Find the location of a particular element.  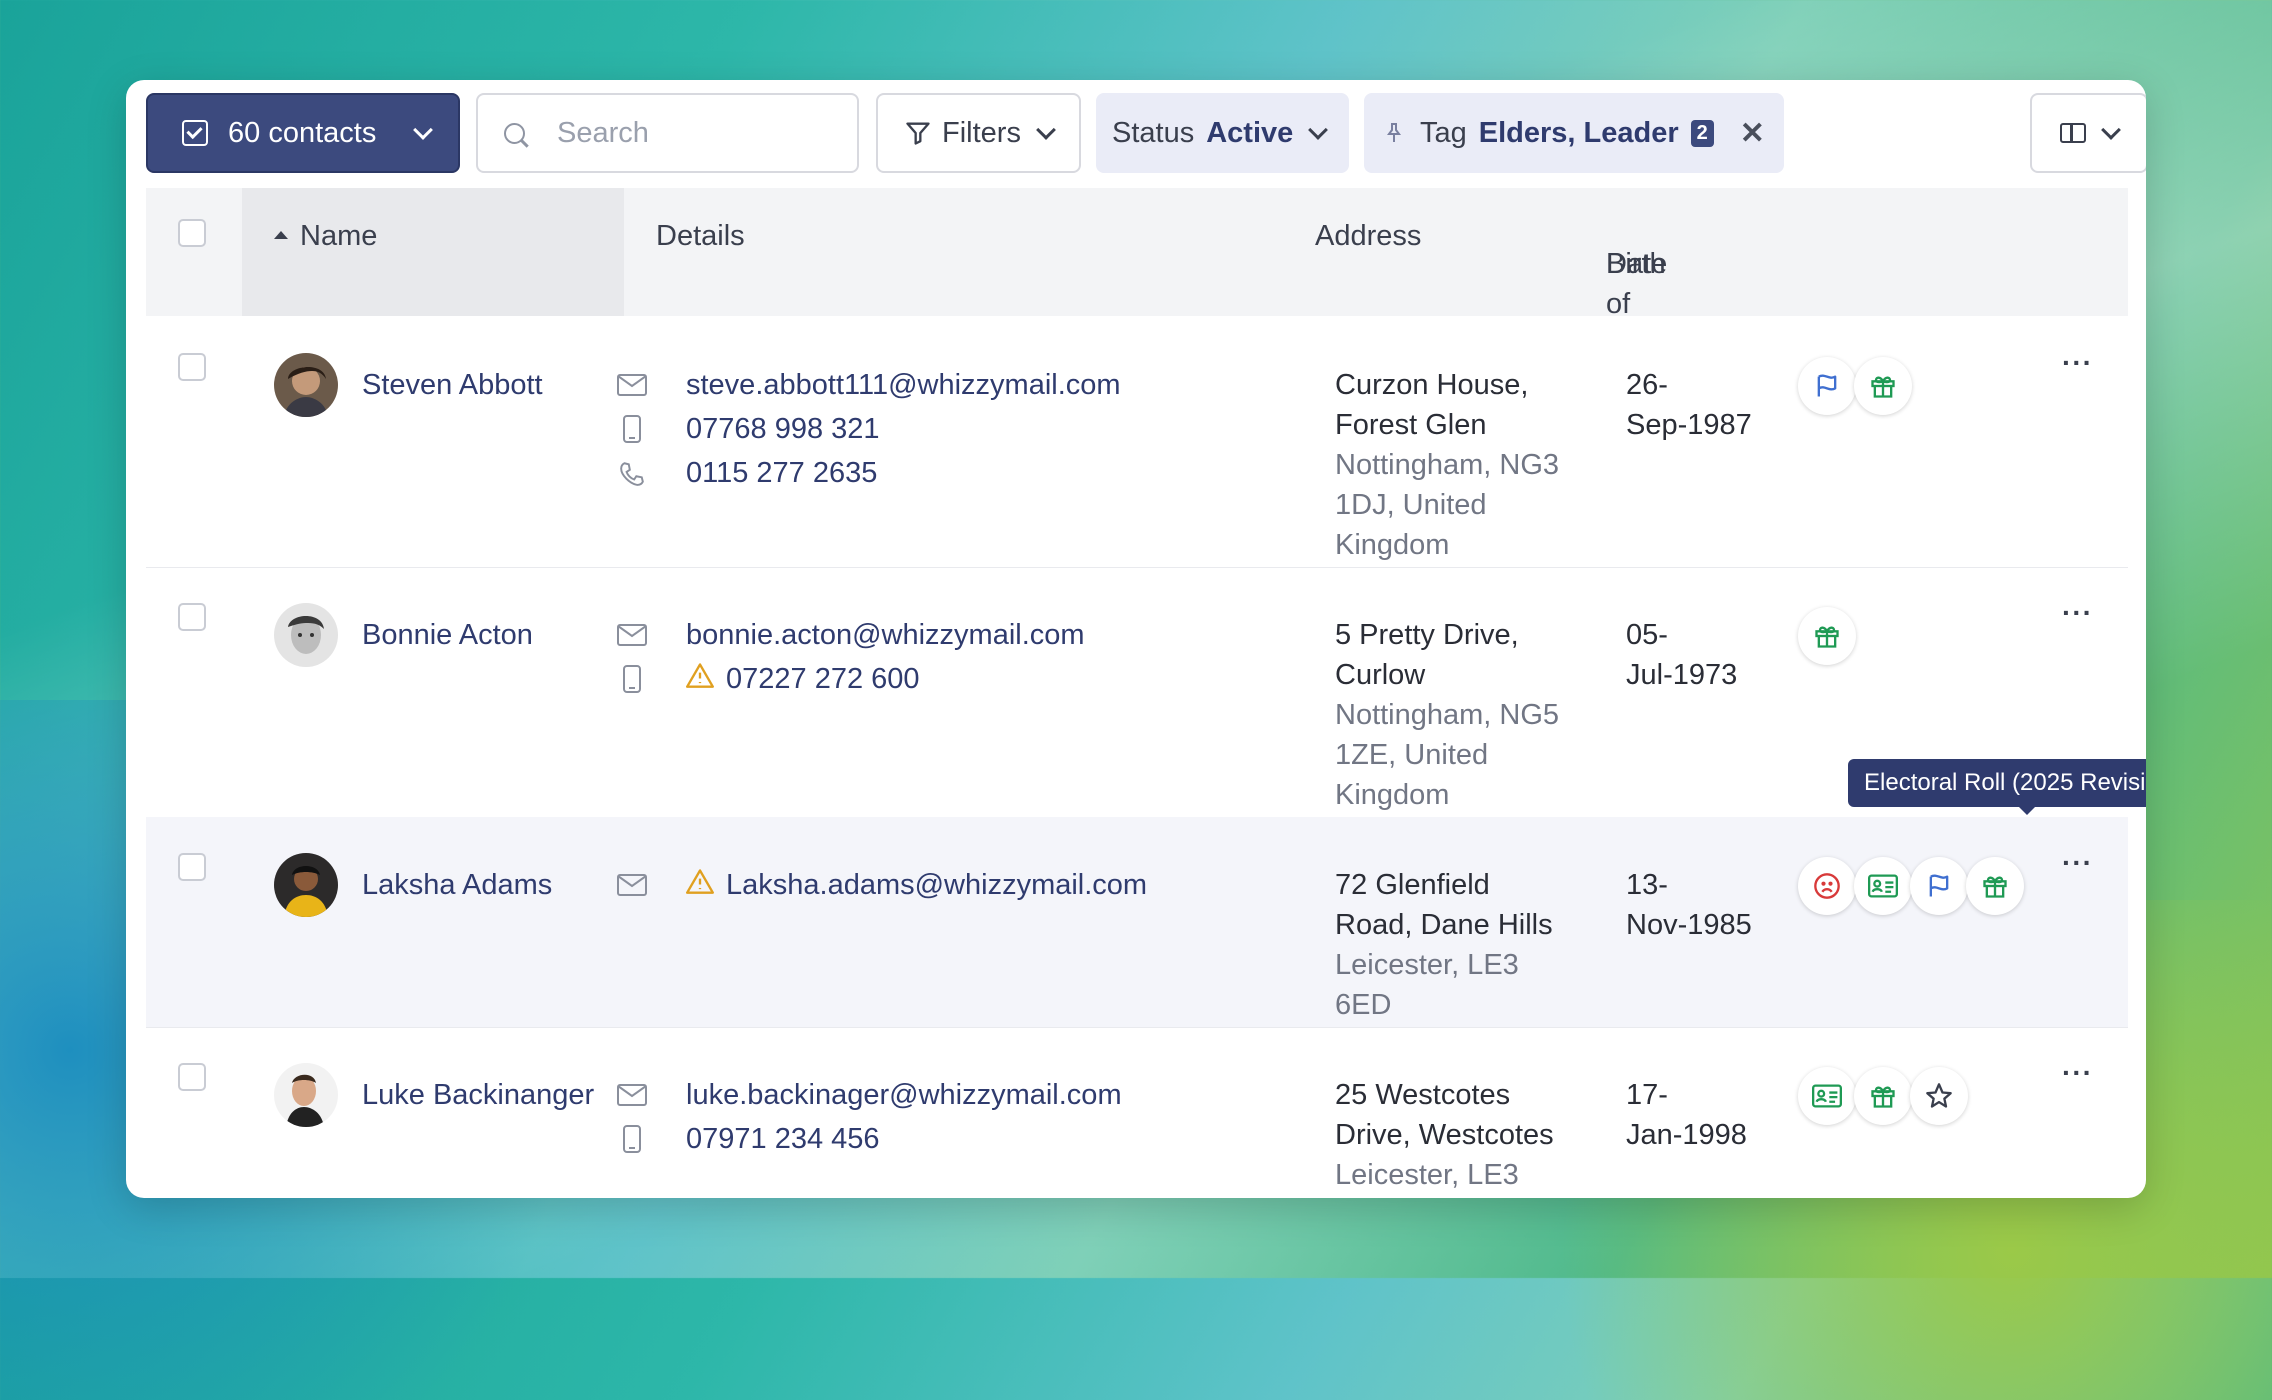

contacts-count-label: 60 contacts is located at coordinates (302, 132).